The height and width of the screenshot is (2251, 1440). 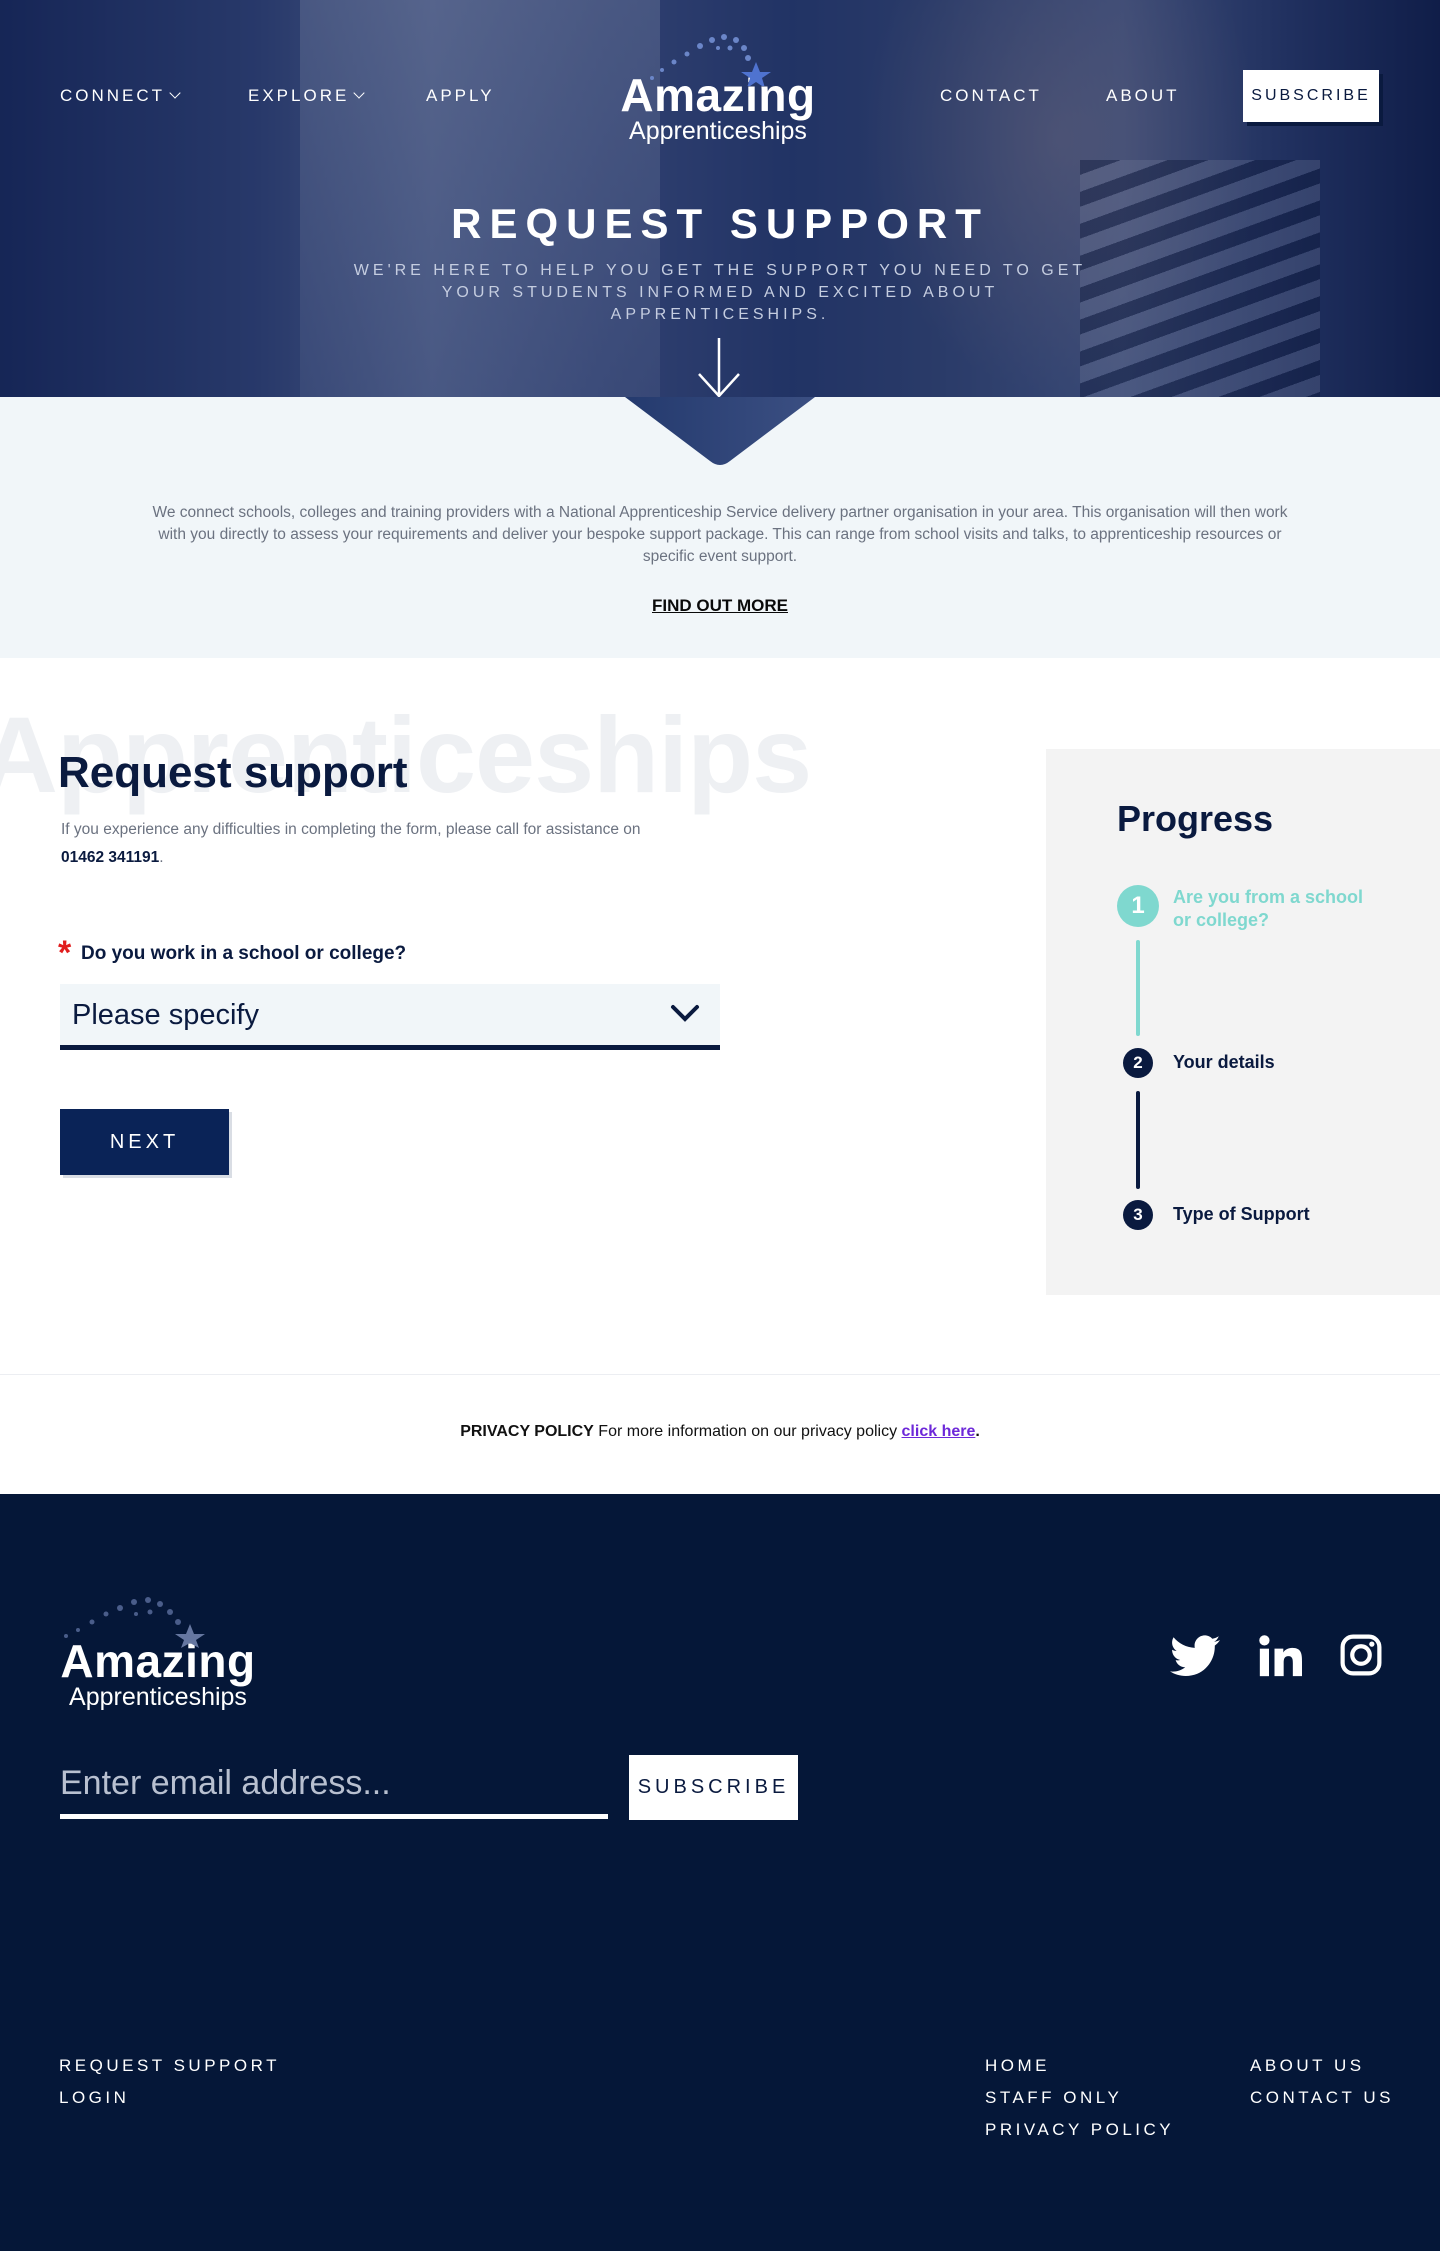 I want to click on email-field, so click(x=334, y=1786).